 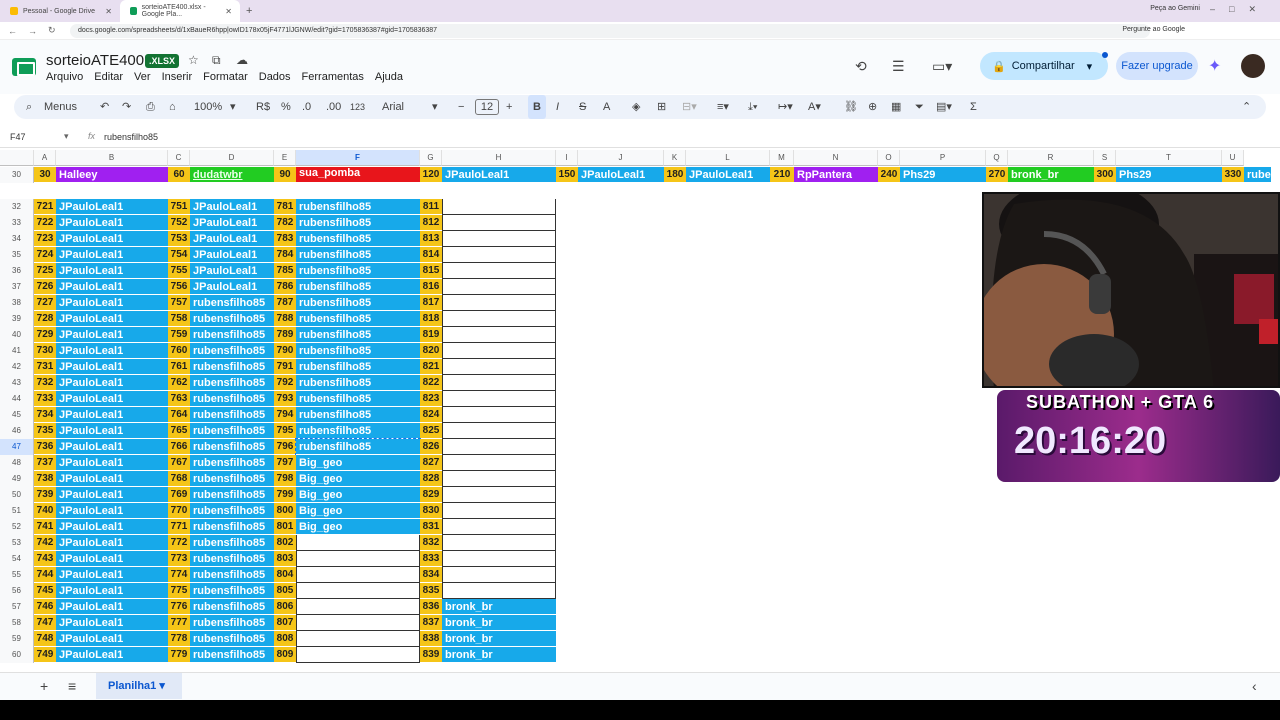 I want to click on row-header: 47, so click(x=17, y=447).